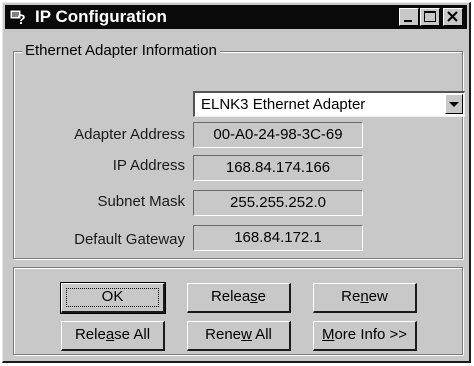 Image resolution: width=474 pixels, height=366 pixels. Describe the element at coordinates (278, 238) in the screenshot. I see `default-gateway-field: 168.84.172.1` at that location.